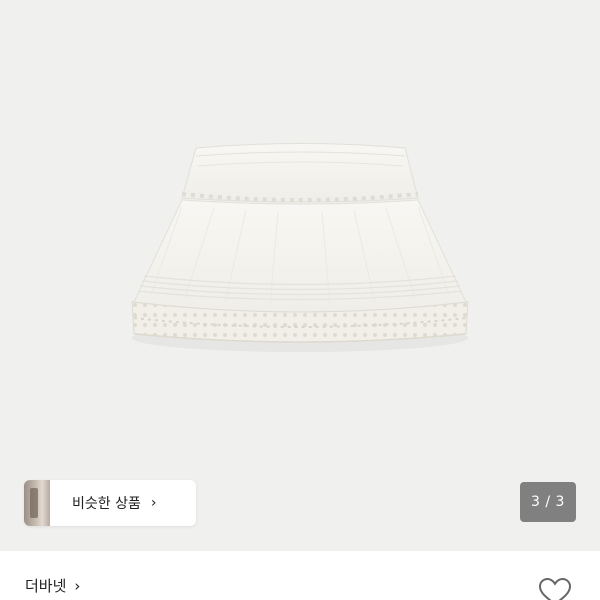  What do you see at coordinates (300, 575) in the screenshot?
I see `product-info-area` at bounding box center [300, 575].